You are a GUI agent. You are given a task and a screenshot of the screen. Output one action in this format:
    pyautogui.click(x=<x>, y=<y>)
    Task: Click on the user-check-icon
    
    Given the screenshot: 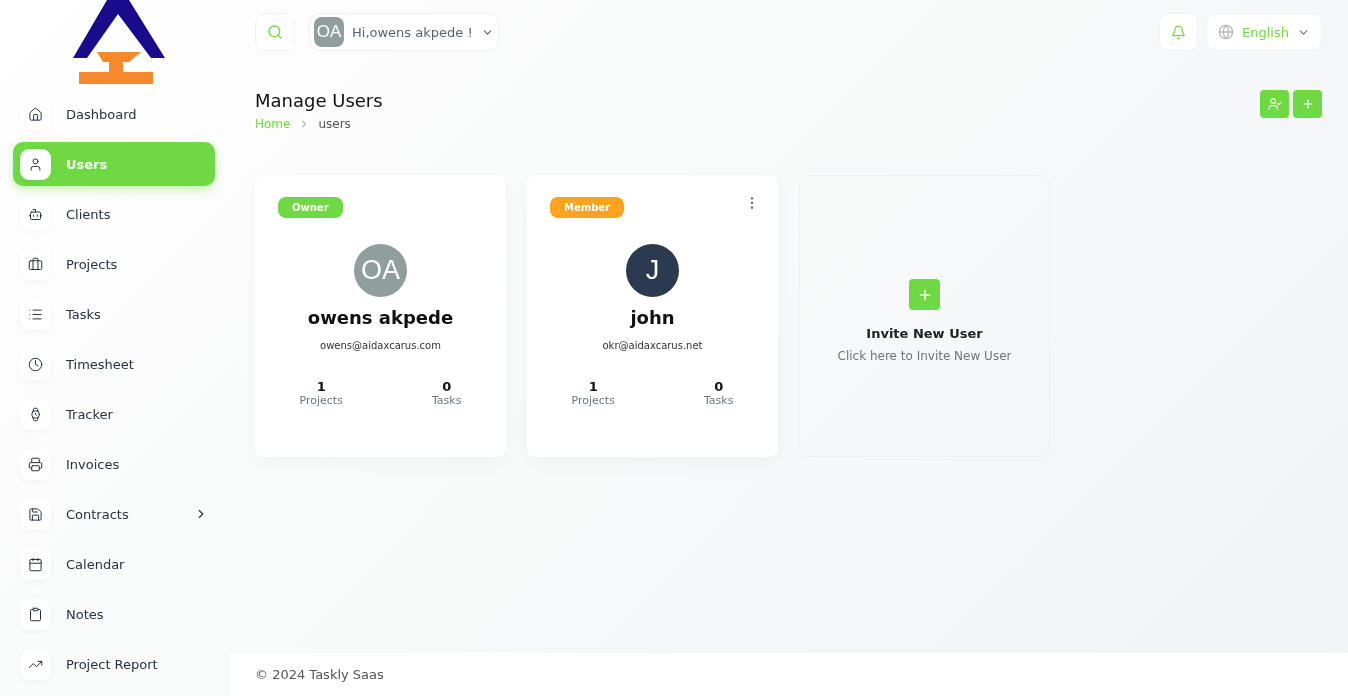 What is the action you would take?
    pyautogui.click(x=1274, y=104)
    